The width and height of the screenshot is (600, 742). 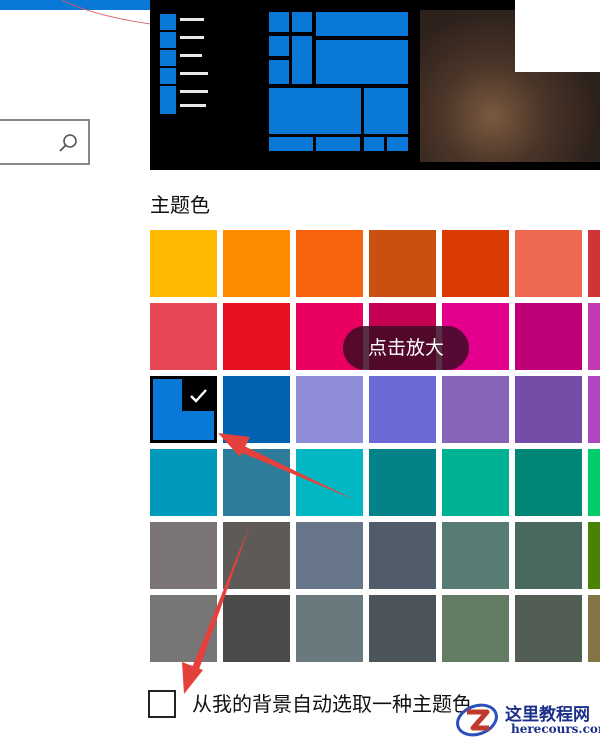 What do you see at coordinates (406, 348) in the screenshot?
I see `zoom-tooltip: 点击放大` at bounding box center [406, 348].